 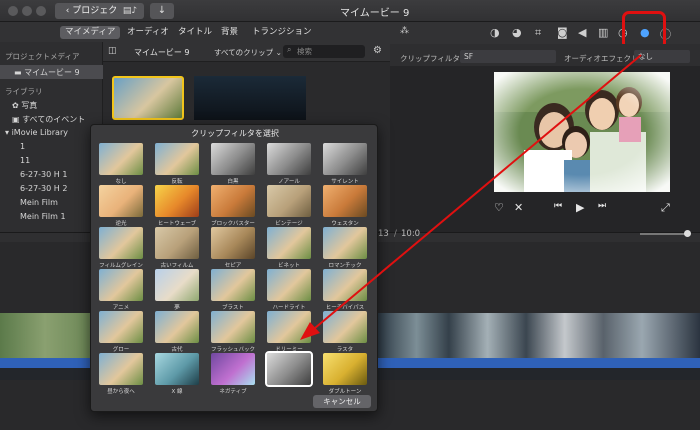 What do you see at coordinates (41, 11) in the screenshot?
I see `zoom-window-button` at bounding box center [41, 11].